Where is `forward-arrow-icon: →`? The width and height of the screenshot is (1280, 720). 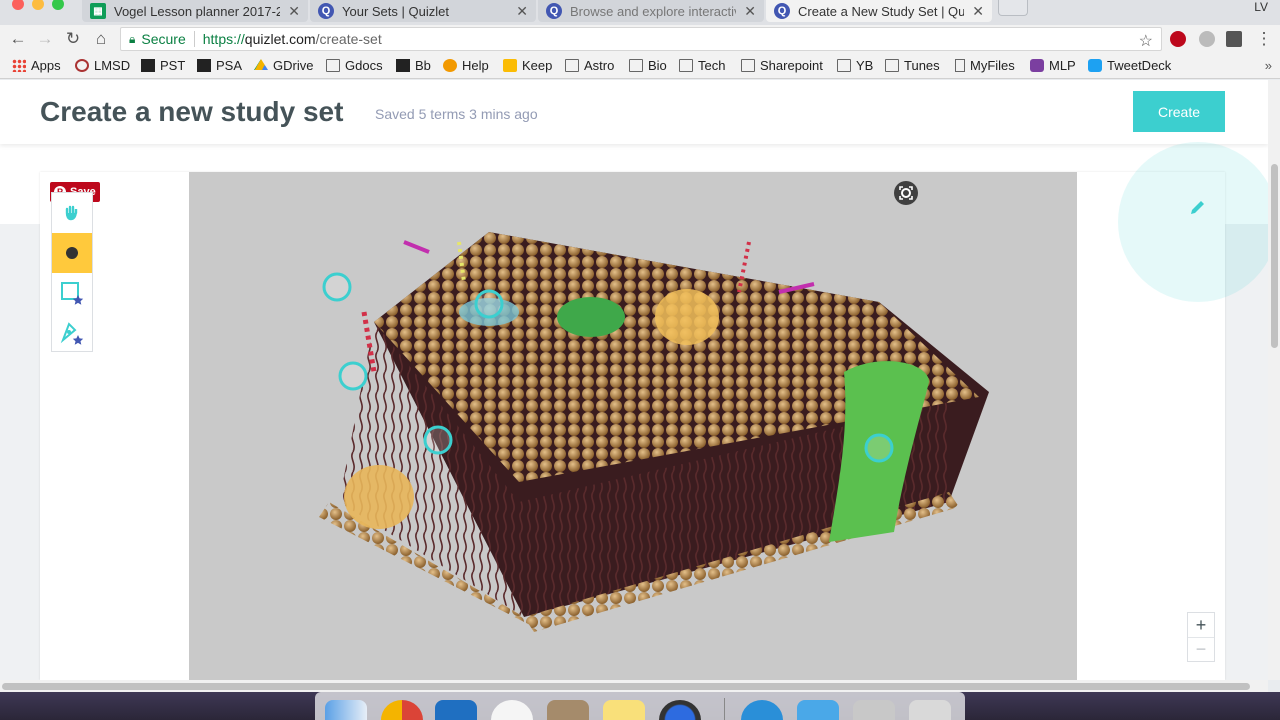
forward-arrow-icon: → is located at coordinates (45, 39).